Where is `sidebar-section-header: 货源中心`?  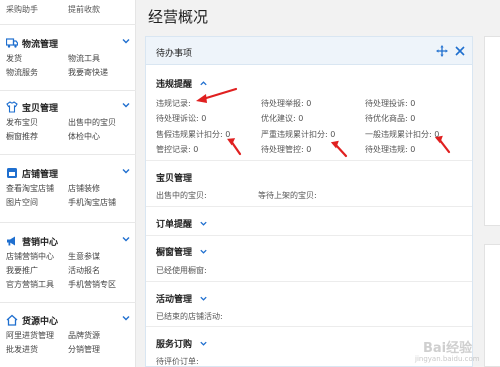
sidebar-section-header: 货源中心 is located at coordinates (68, 320).